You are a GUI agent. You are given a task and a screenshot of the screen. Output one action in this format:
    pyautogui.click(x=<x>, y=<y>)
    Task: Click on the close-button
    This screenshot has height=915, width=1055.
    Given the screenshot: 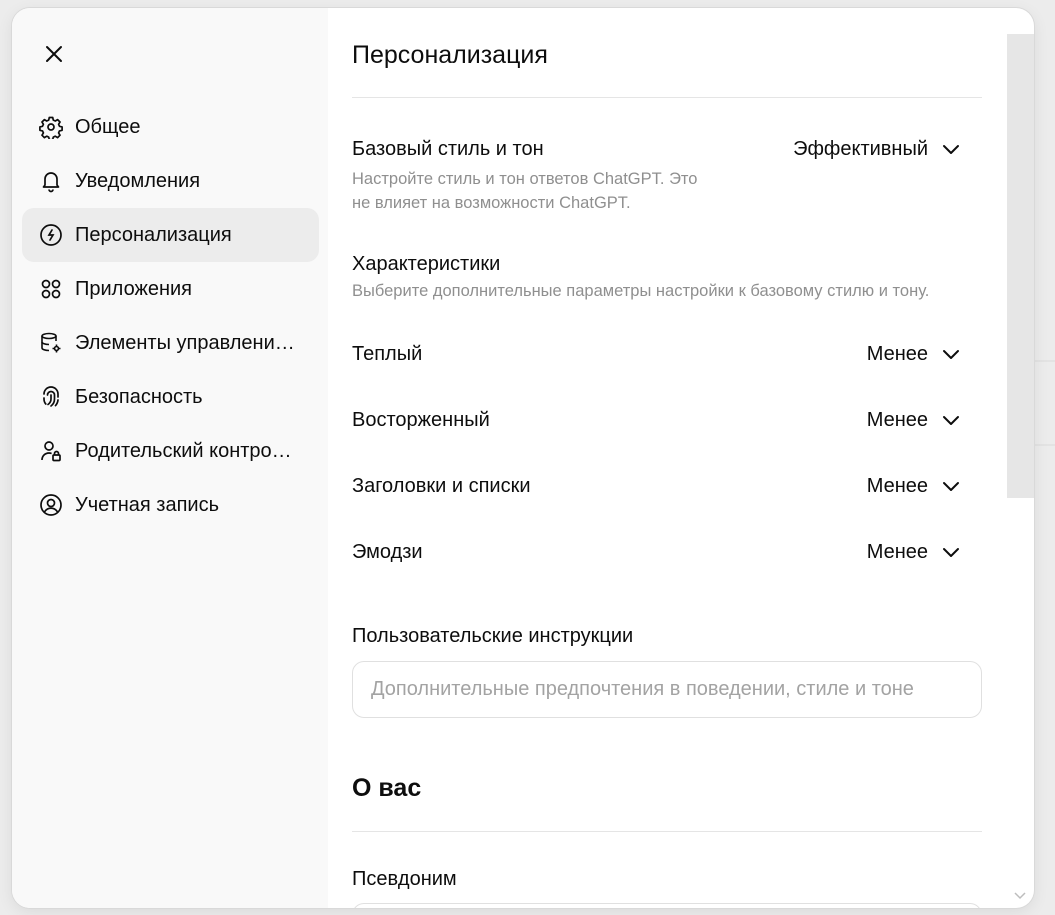 What is the action you would take?
    pyautogui.click(x=54, y=54)
    